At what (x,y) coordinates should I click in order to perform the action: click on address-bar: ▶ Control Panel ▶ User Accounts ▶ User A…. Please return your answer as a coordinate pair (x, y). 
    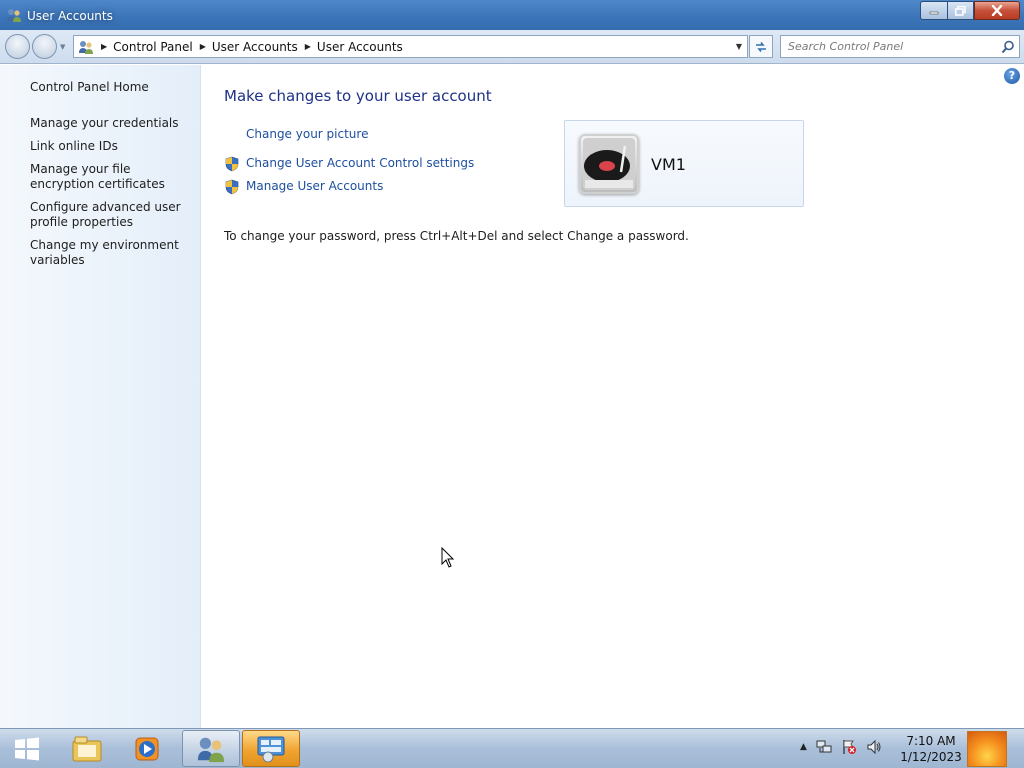
    Looking at the image, I should click on (410, 46).